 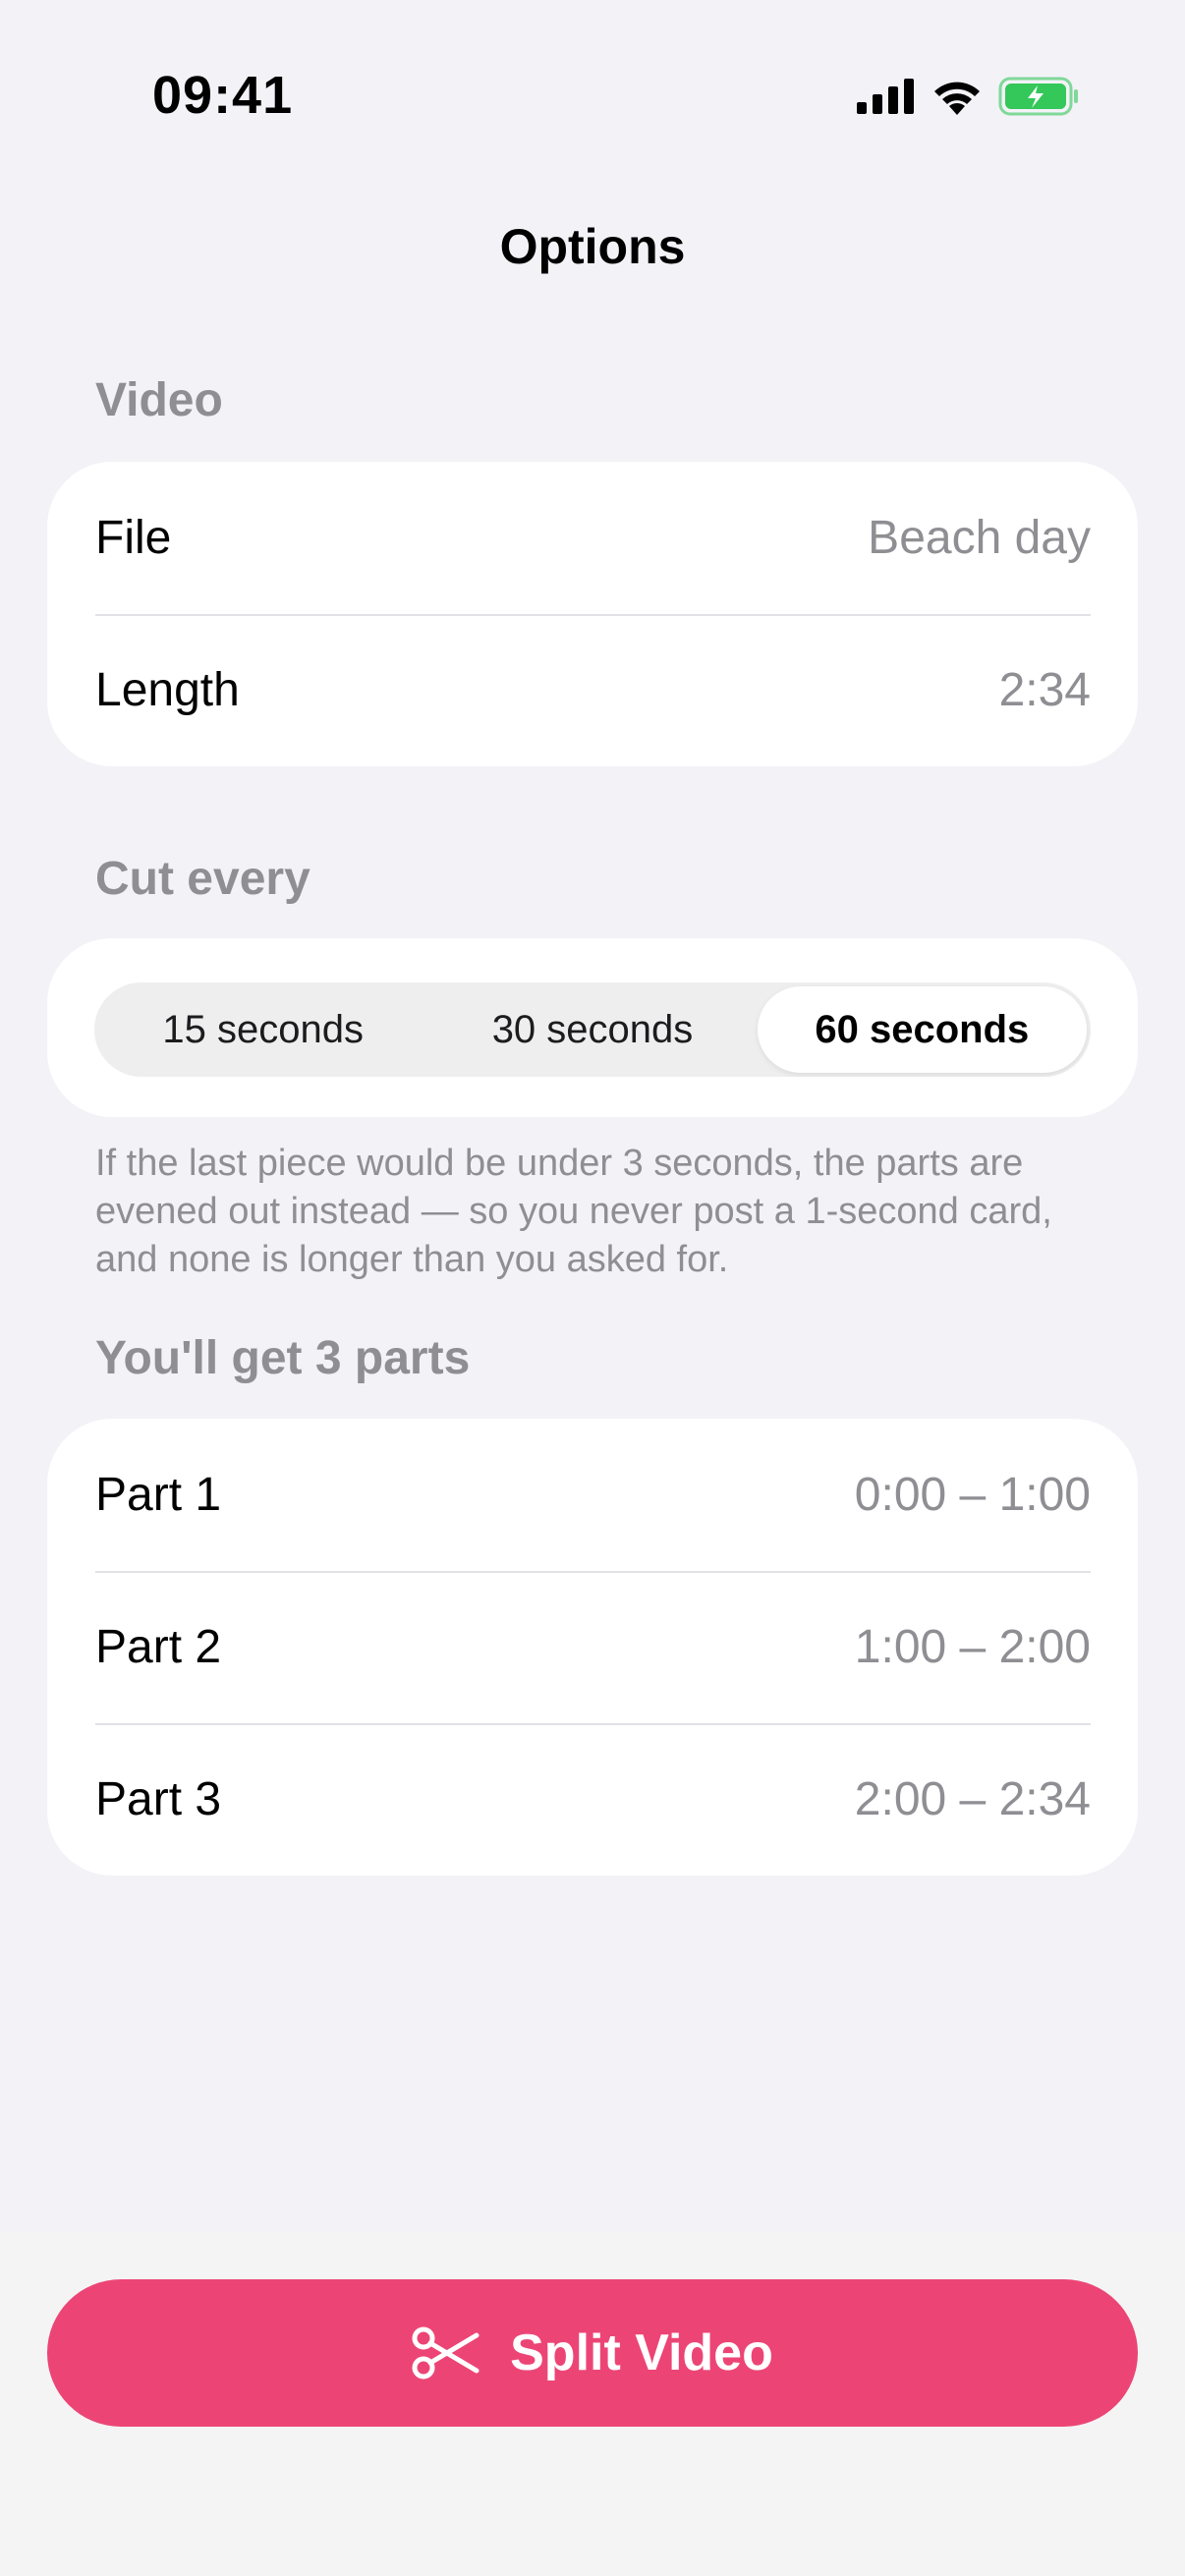 I want to click on video-info-card: File Beach day Length 2:34, so click(x=592, y=614).